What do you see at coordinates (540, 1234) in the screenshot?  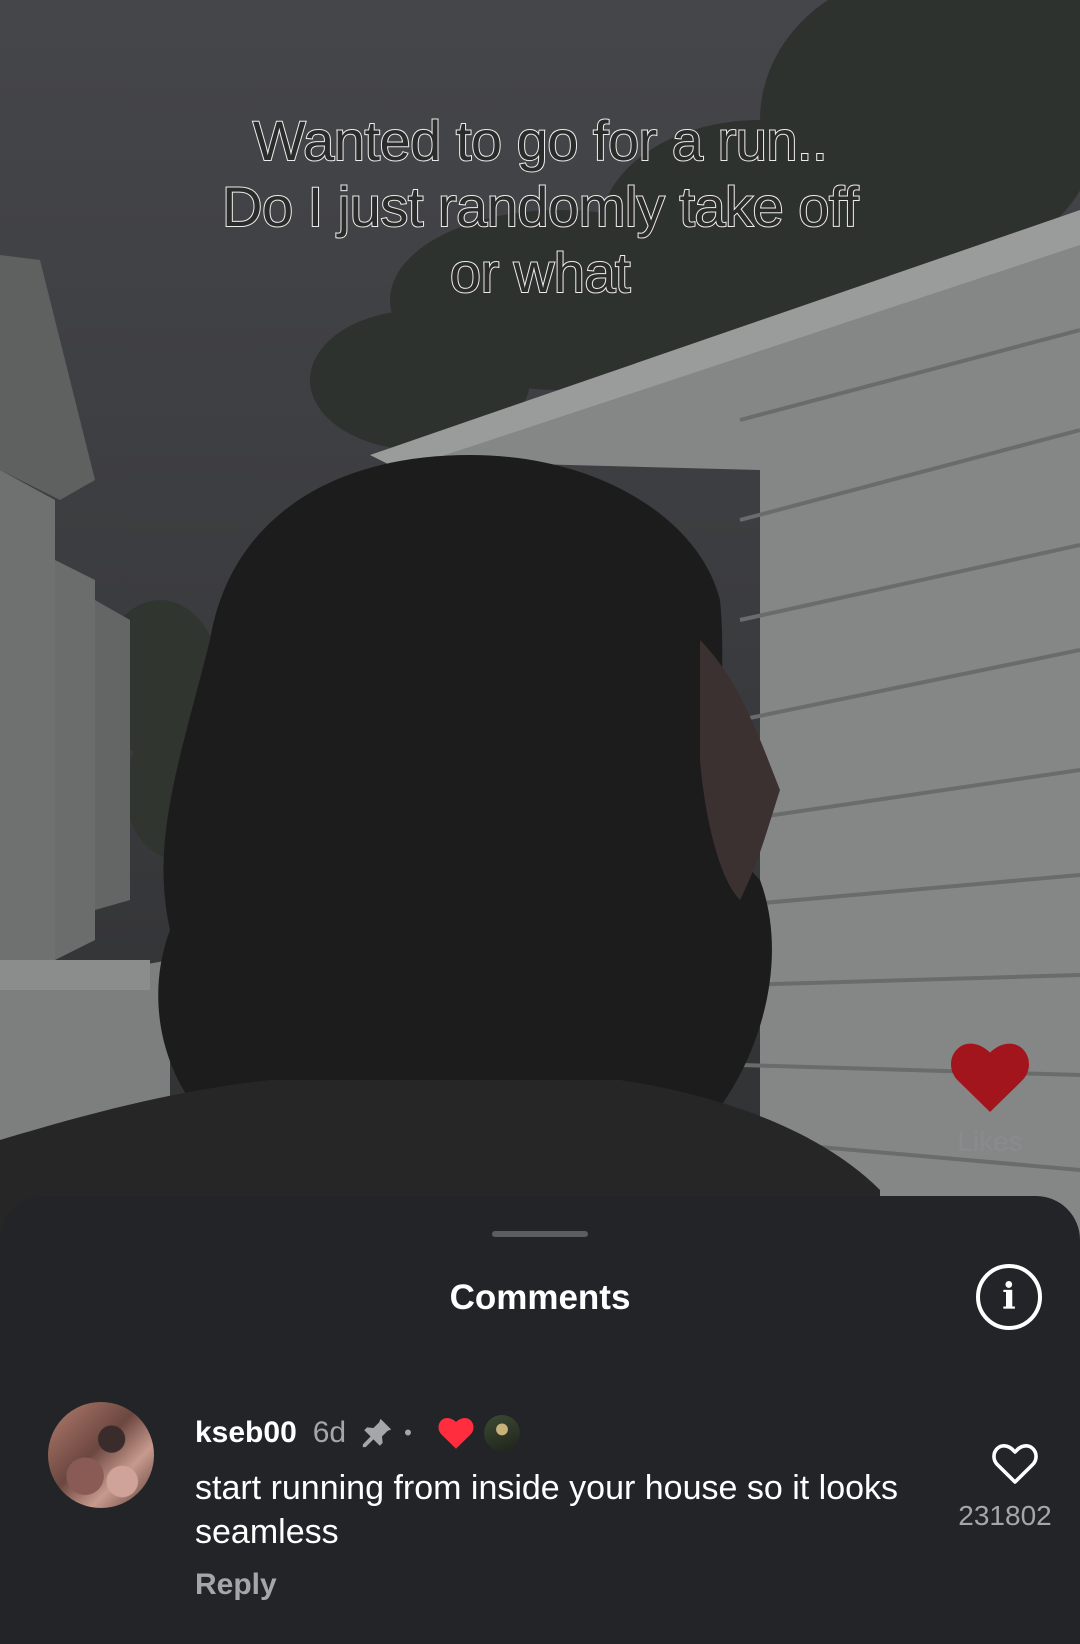 I see `sheet-drag-handle` at bounding box center [540, 1234].